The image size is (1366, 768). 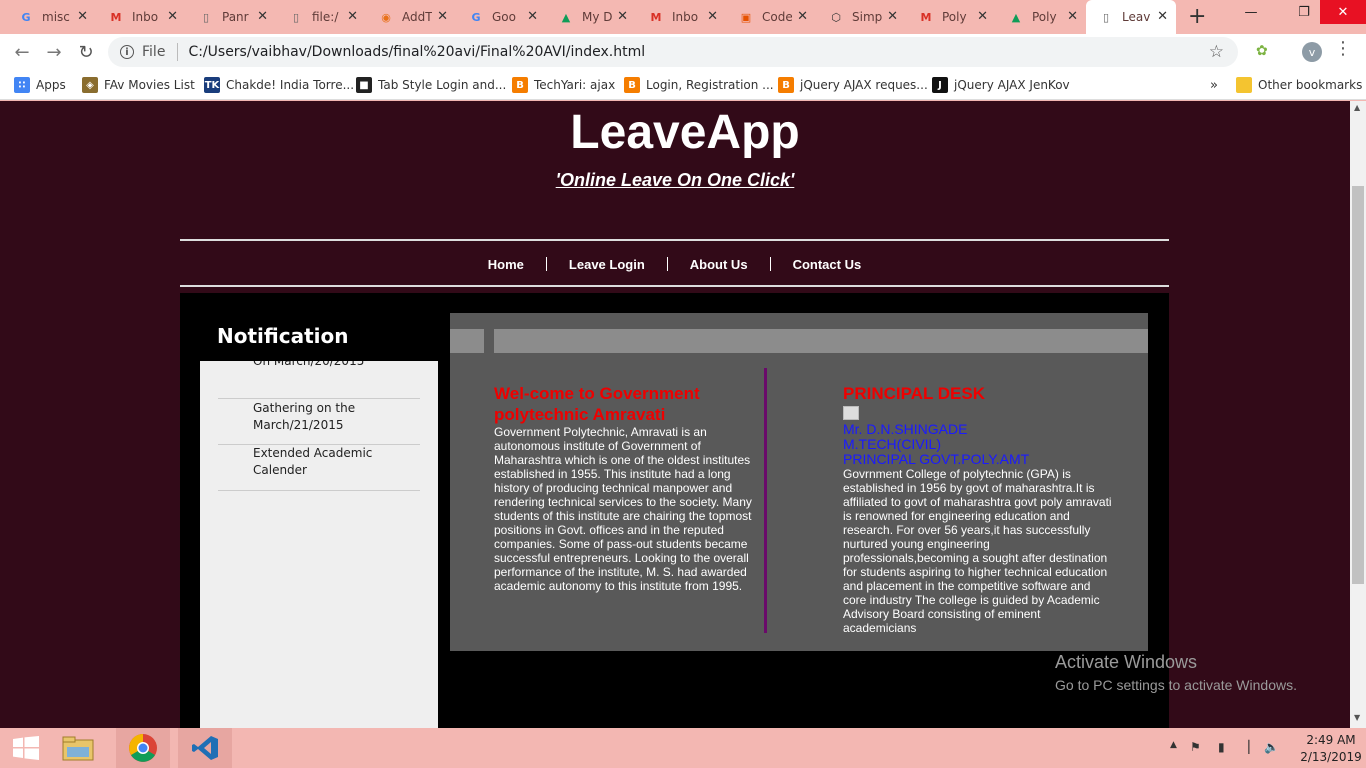 What do you see at coordinates (1106, 17) in the screenshot?
I see `page-icon: ▯` at bounding box center [1106, 17].